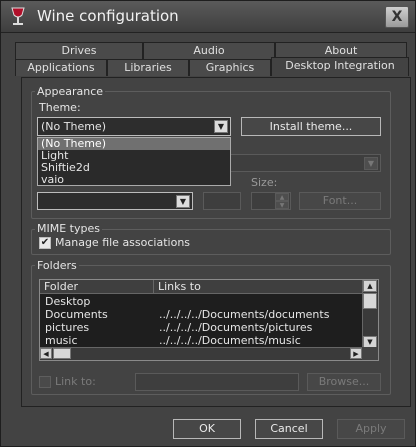 The width and height of the screenshot is (416, 447). What do you see at coordinates (230, 67) in the screenshot?
I see `tab-graphics: Graphics` at bounding box center [230, 67].